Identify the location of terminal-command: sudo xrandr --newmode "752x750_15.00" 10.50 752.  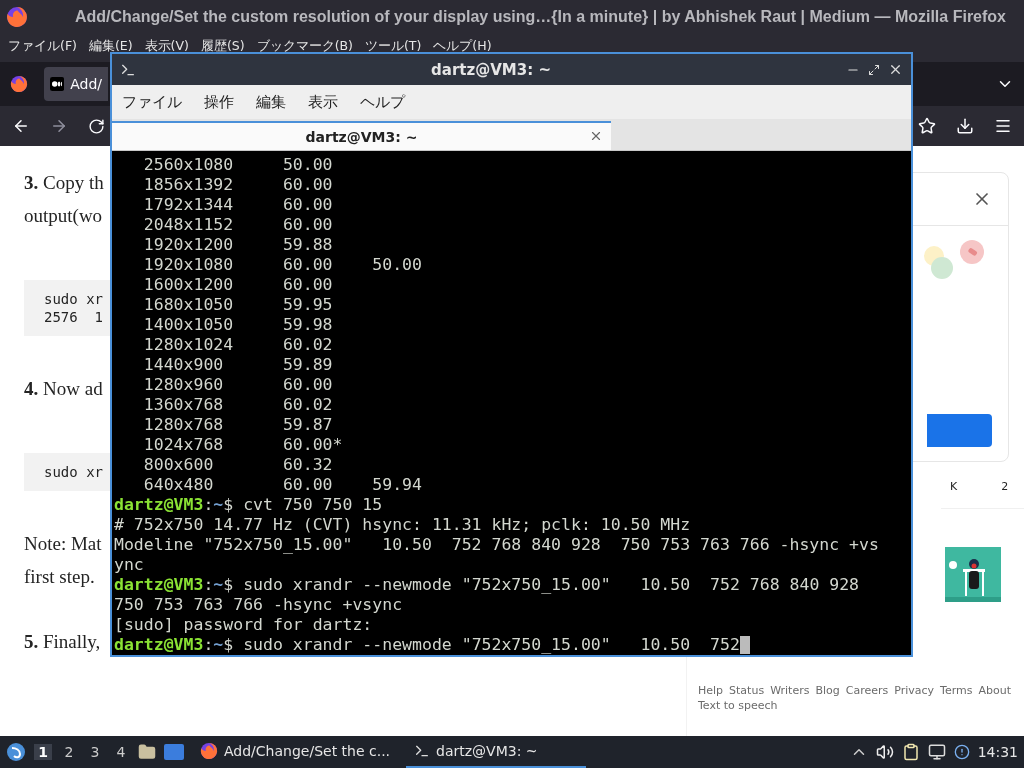
(491, 645).